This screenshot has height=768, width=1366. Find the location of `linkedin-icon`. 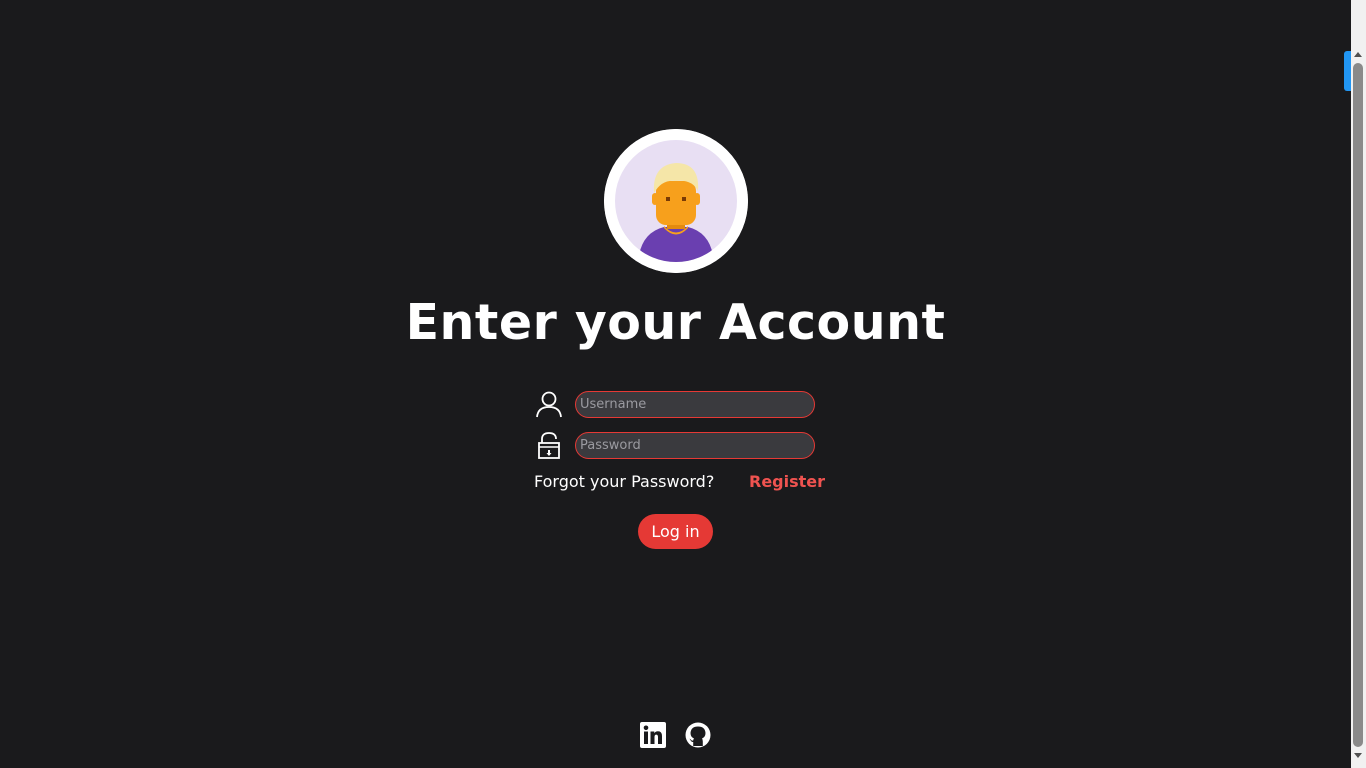

linkedin-icon is located at coordinates (653, 735).